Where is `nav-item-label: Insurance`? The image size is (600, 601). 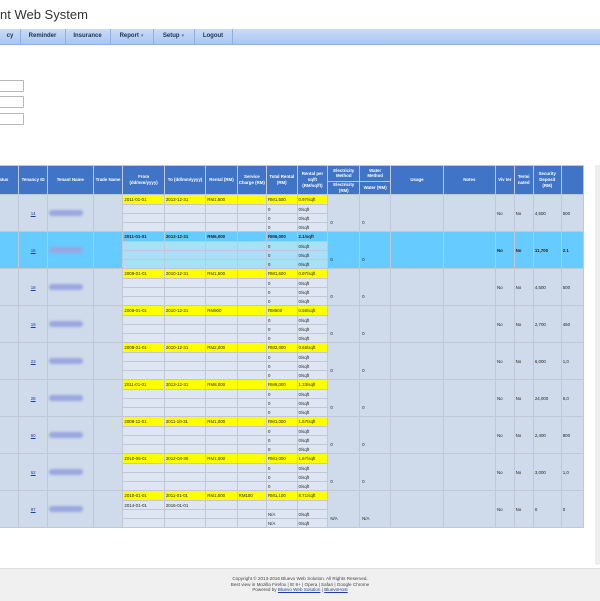
nav-item-label: Insurance is located at coordinates (87, 36).